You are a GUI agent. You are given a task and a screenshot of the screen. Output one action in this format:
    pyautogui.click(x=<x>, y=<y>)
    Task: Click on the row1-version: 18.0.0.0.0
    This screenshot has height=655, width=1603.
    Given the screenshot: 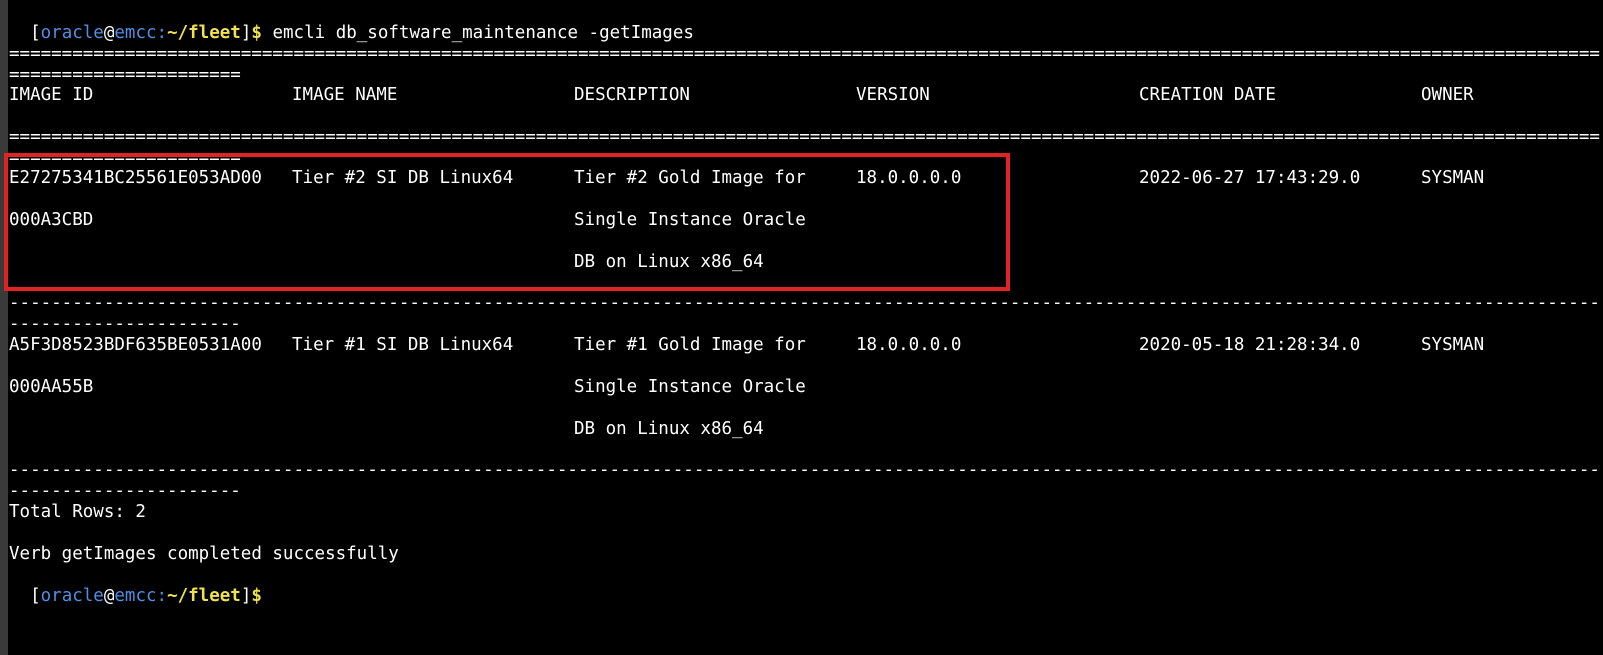 What is the action you would take?
    pyautogui.click(x=909, y=178)
    